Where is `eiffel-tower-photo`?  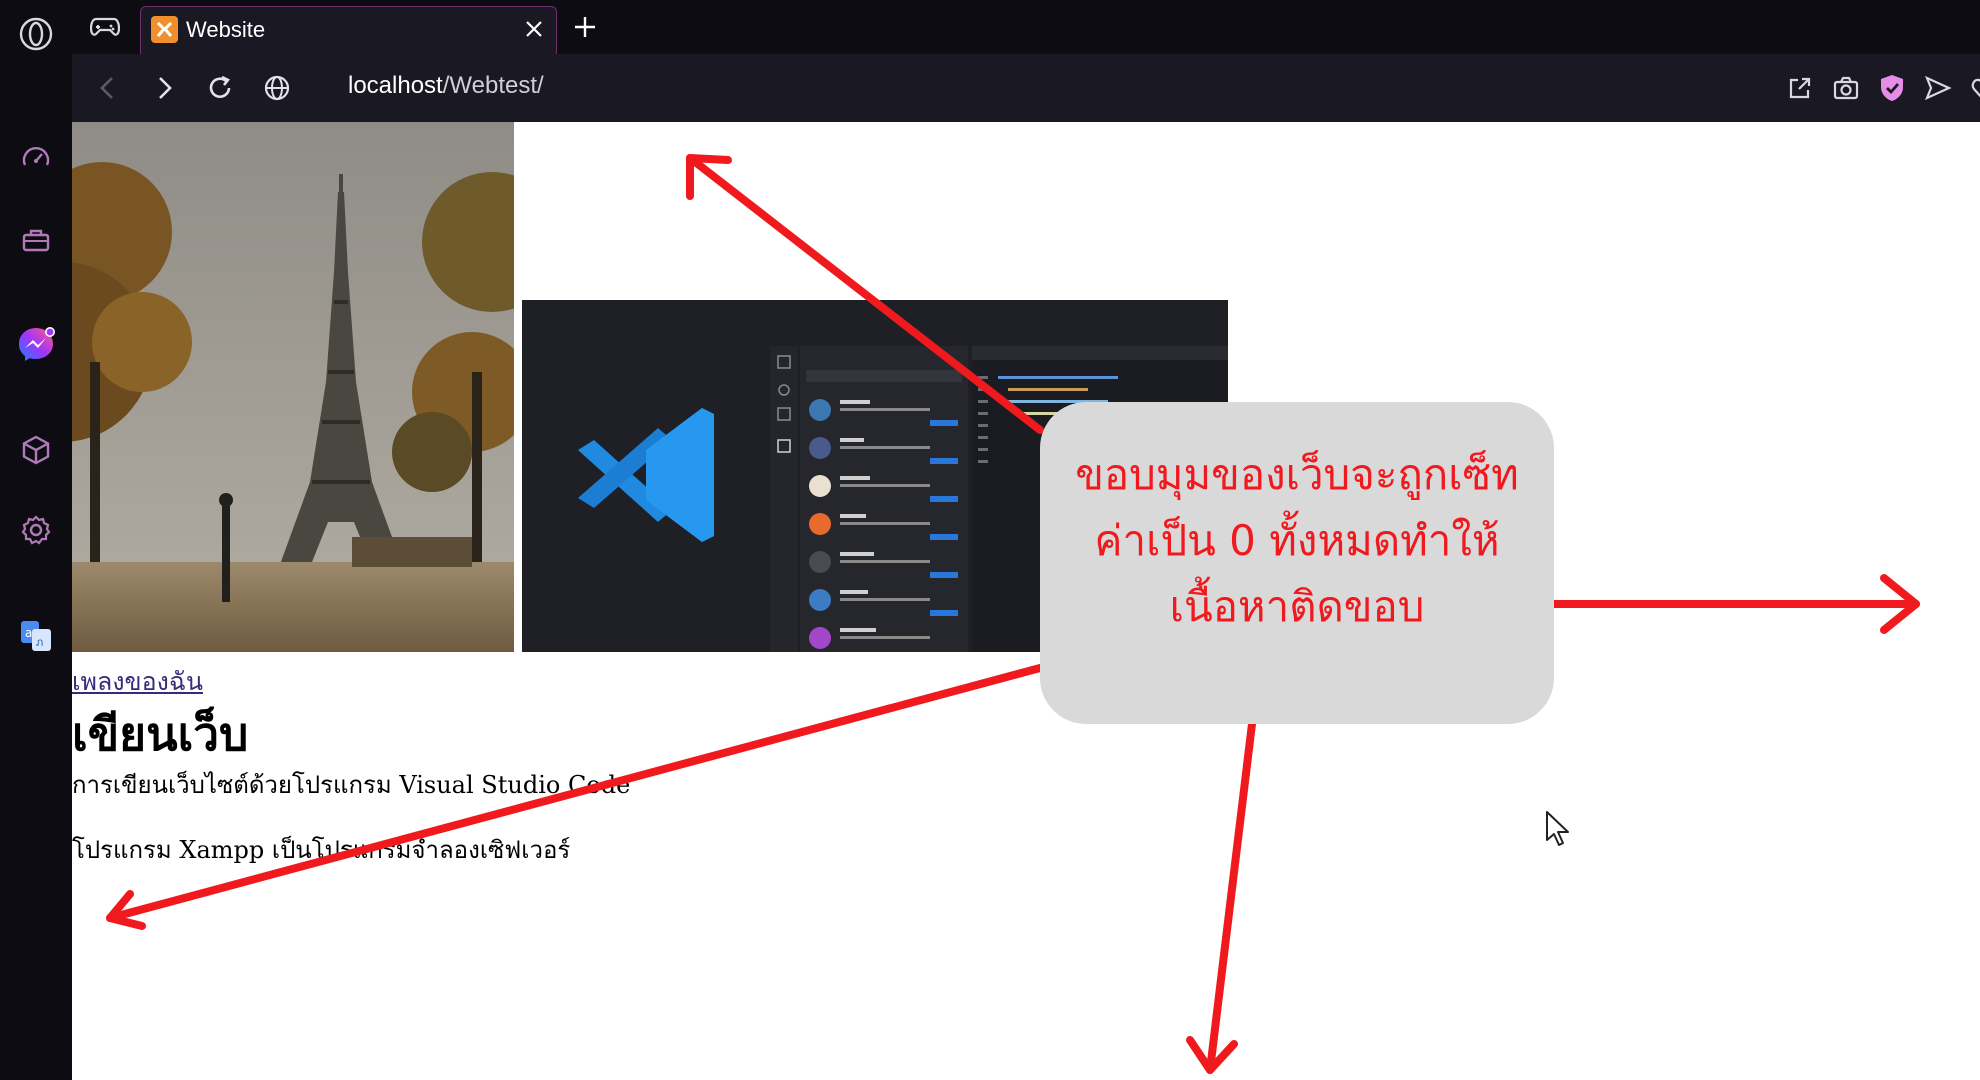
eiffel-tower-photo is located at coordinates (293, 387).